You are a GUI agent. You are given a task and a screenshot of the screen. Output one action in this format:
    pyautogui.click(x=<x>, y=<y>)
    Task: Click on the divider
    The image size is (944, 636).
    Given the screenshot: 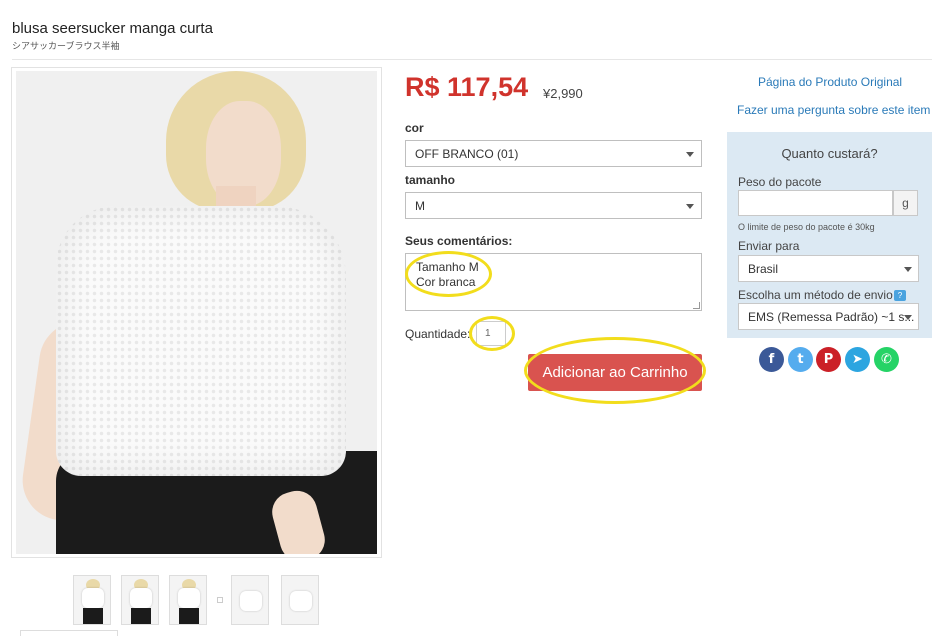 What is the action you would take?
    pyautogui.click(x=472, y=59)
    